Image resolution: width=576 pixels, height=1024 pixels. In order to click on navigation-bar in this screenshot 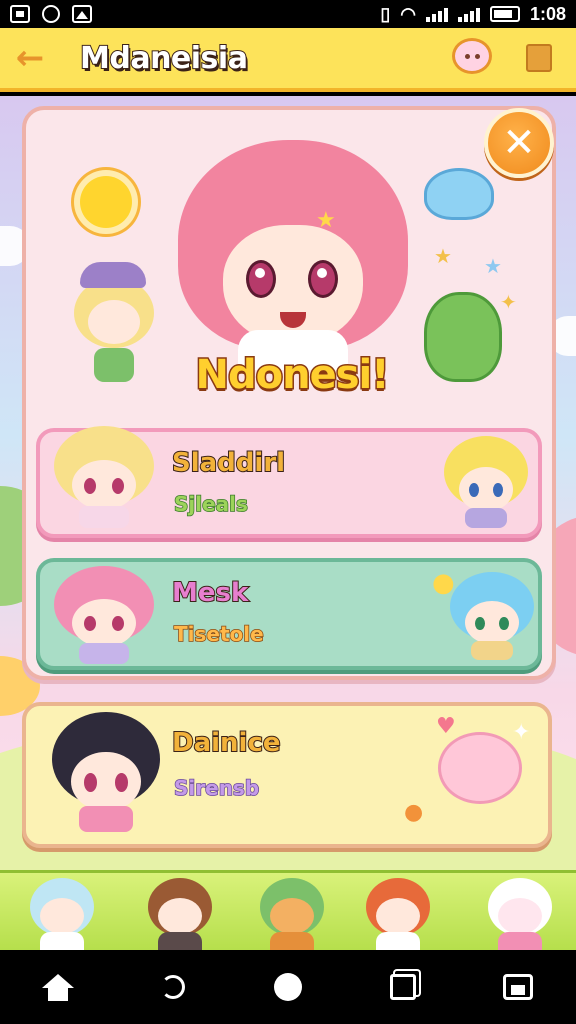, I will do `click(288, 987)`.